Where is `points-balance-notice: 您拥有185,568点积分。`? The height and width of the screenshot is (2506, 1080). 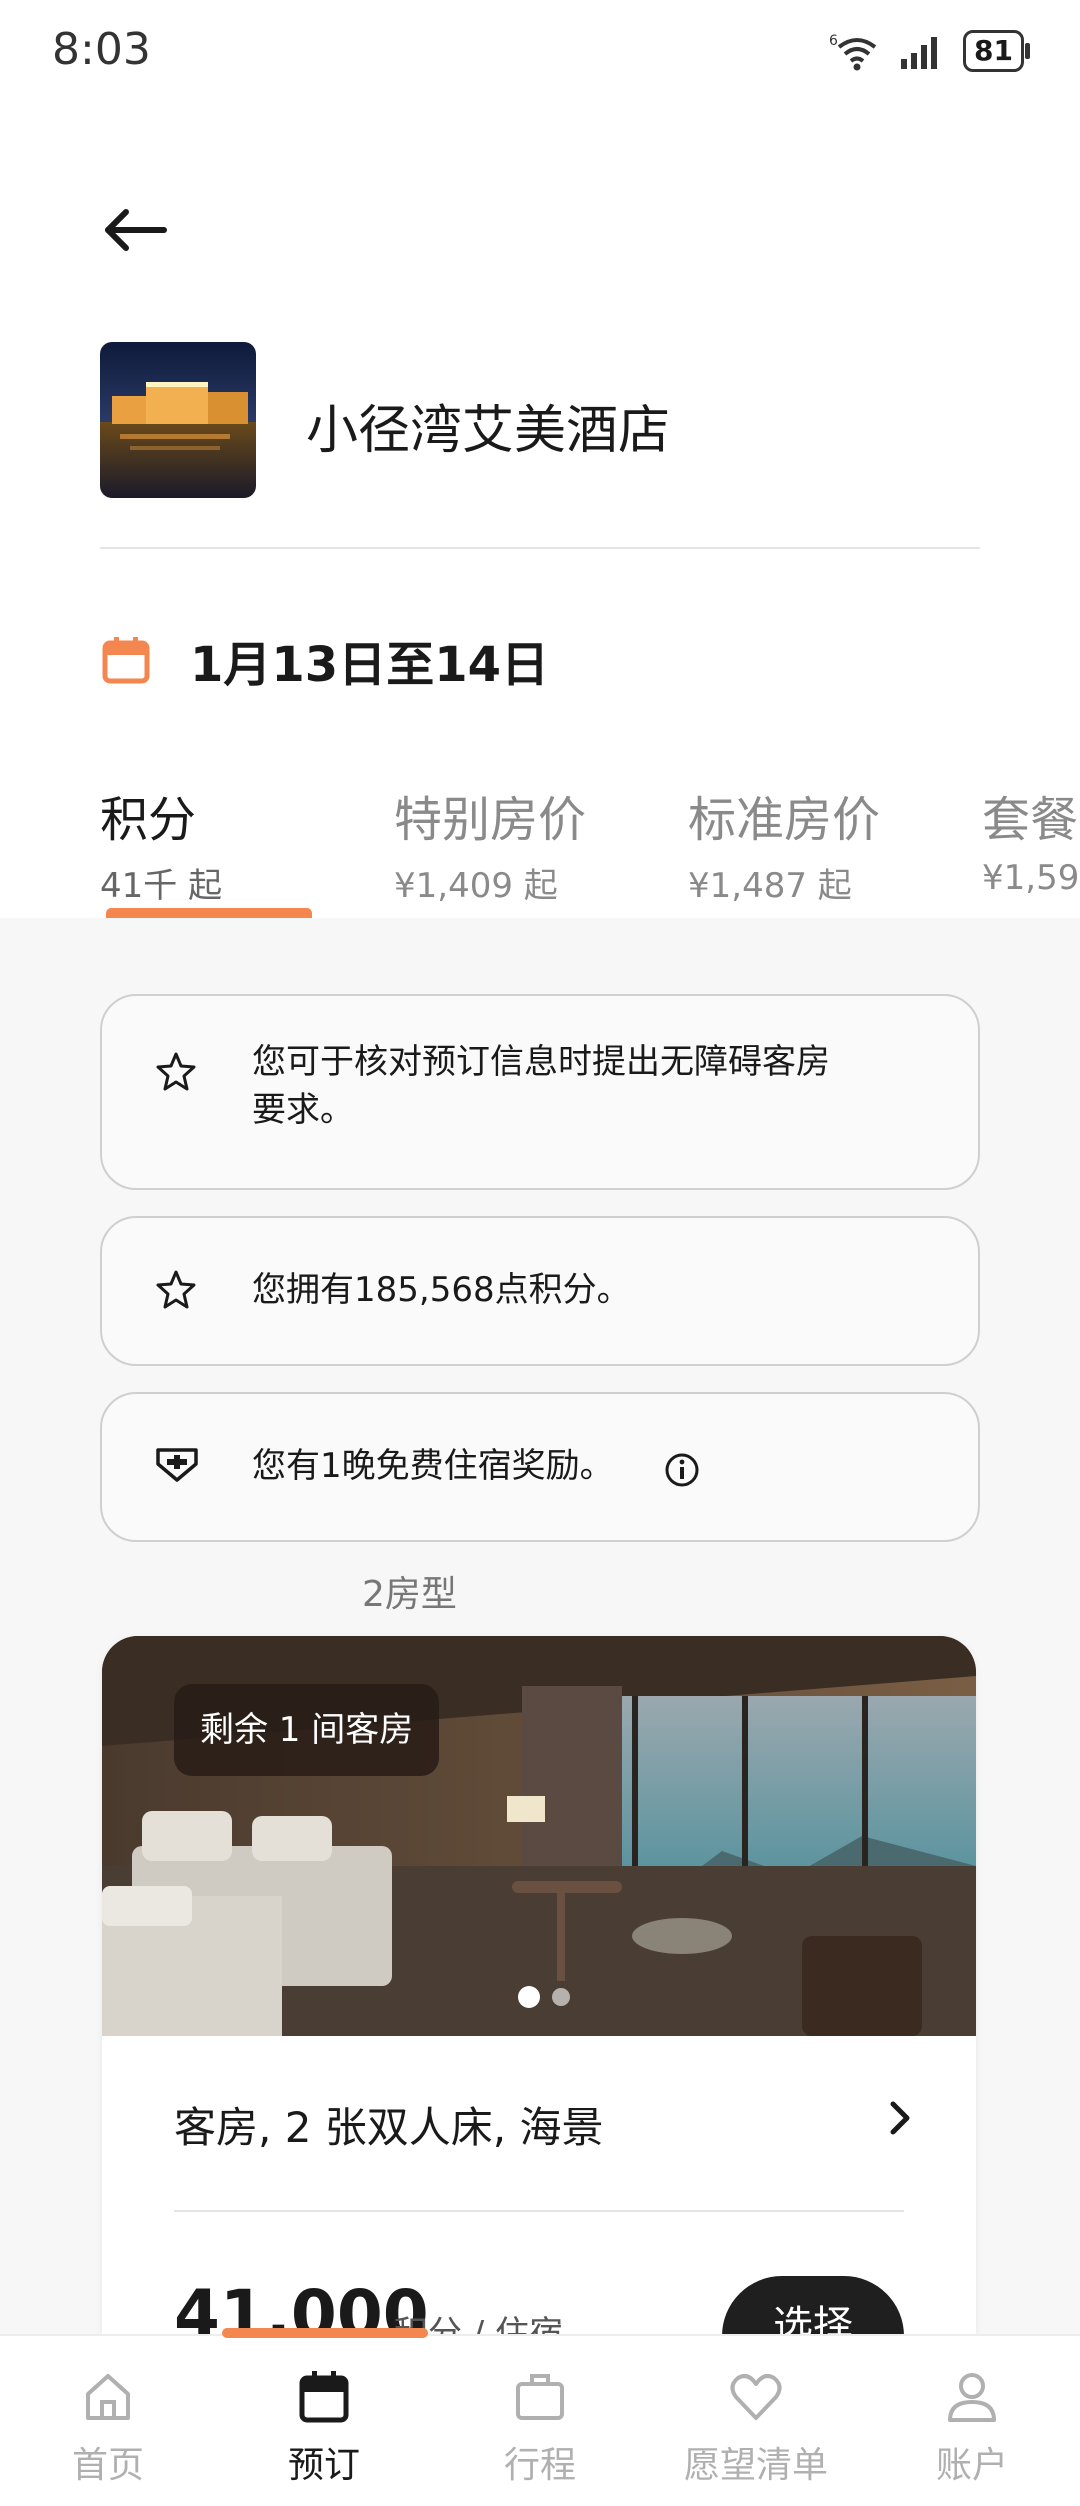
points-balance-notice: 您拥有185,568点积分。 is located at coordinates (540, 1291).